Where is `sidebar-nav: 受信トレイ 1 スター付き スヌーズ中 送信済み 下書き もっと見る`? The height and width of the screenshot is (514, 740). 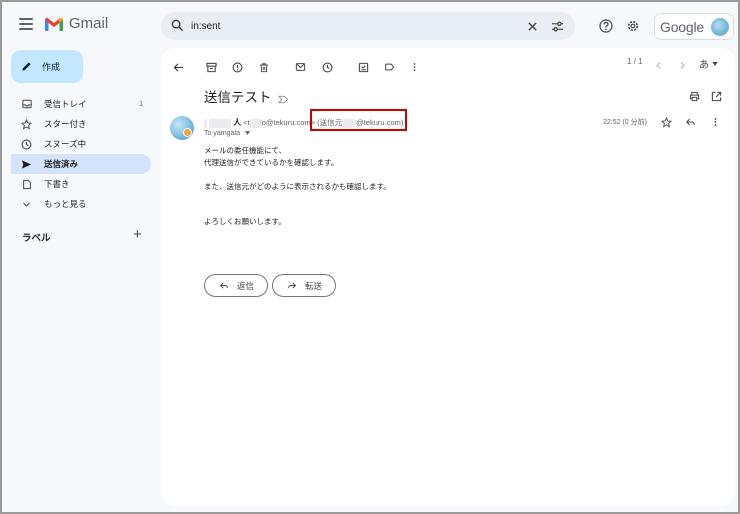 sidebar-nav: 受信トレイ 1 スター付き スヌーズ中 送信済み 下書き もっと見る is located at coordinates (81, 154).